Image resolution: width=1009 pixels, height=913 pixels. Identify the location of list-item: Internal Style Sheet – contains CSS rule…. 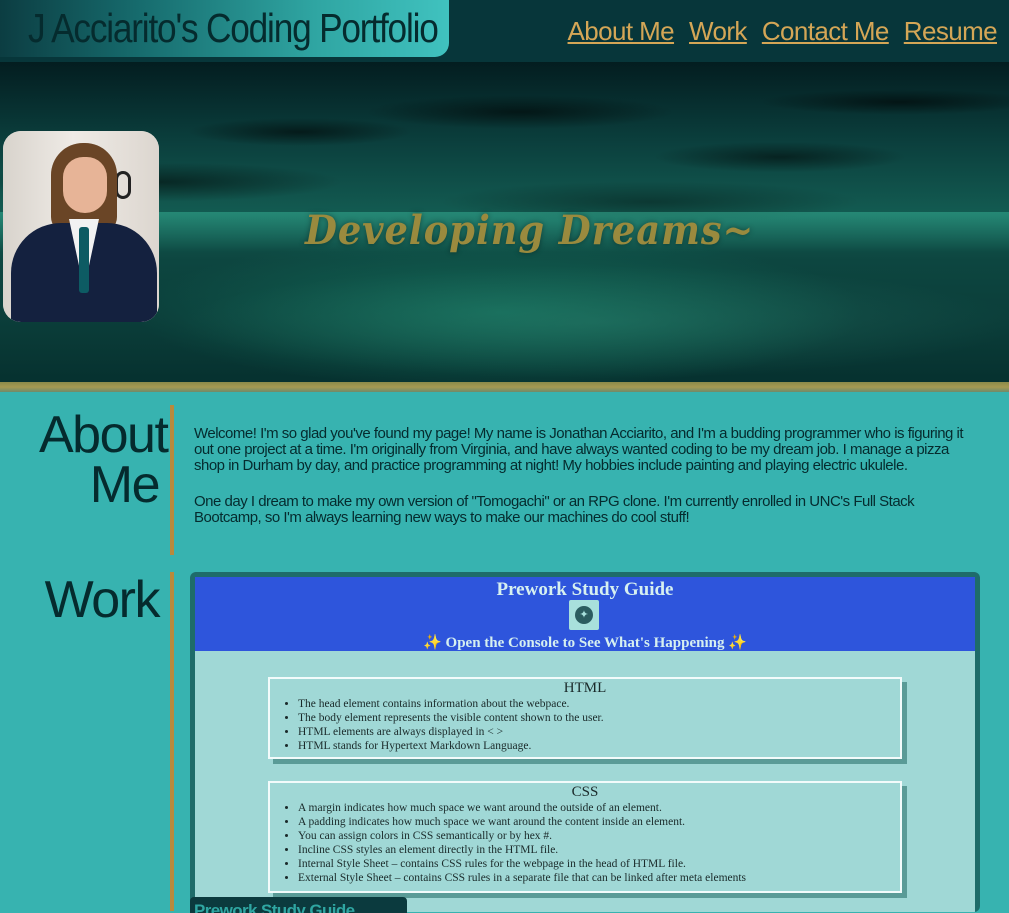
(599, 864).